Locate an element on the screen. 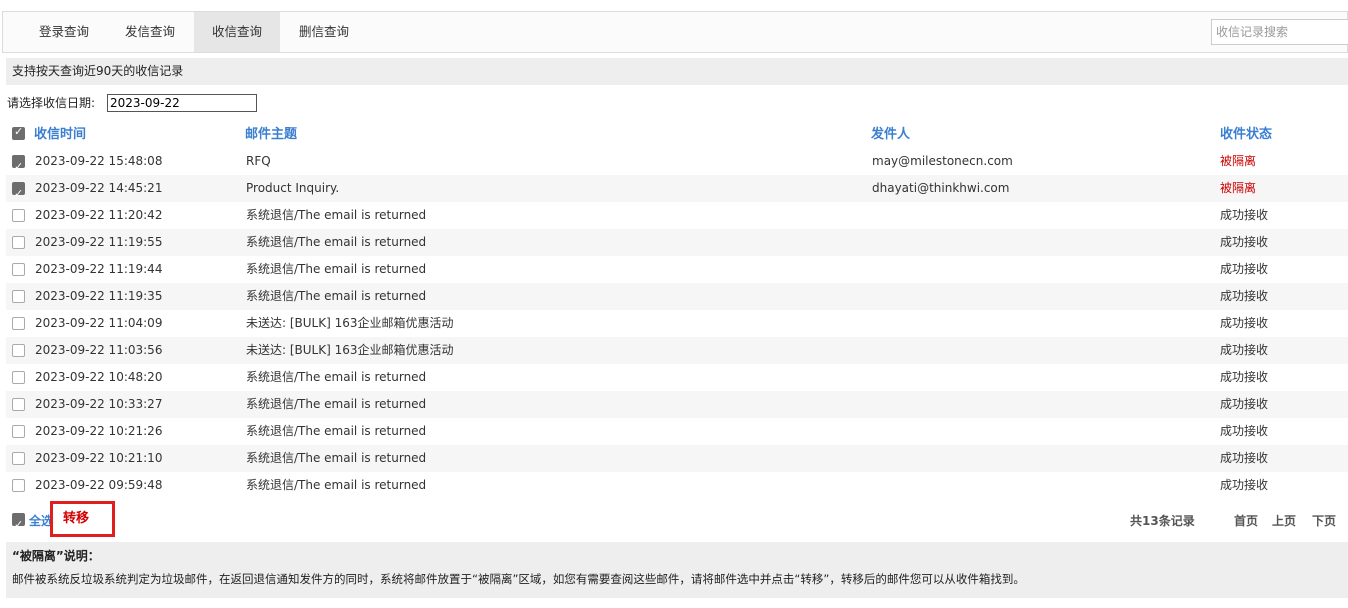 The height and width of the screenshot is (608, 1348). row-subject: RFQ is located at coordinates (258, 161).